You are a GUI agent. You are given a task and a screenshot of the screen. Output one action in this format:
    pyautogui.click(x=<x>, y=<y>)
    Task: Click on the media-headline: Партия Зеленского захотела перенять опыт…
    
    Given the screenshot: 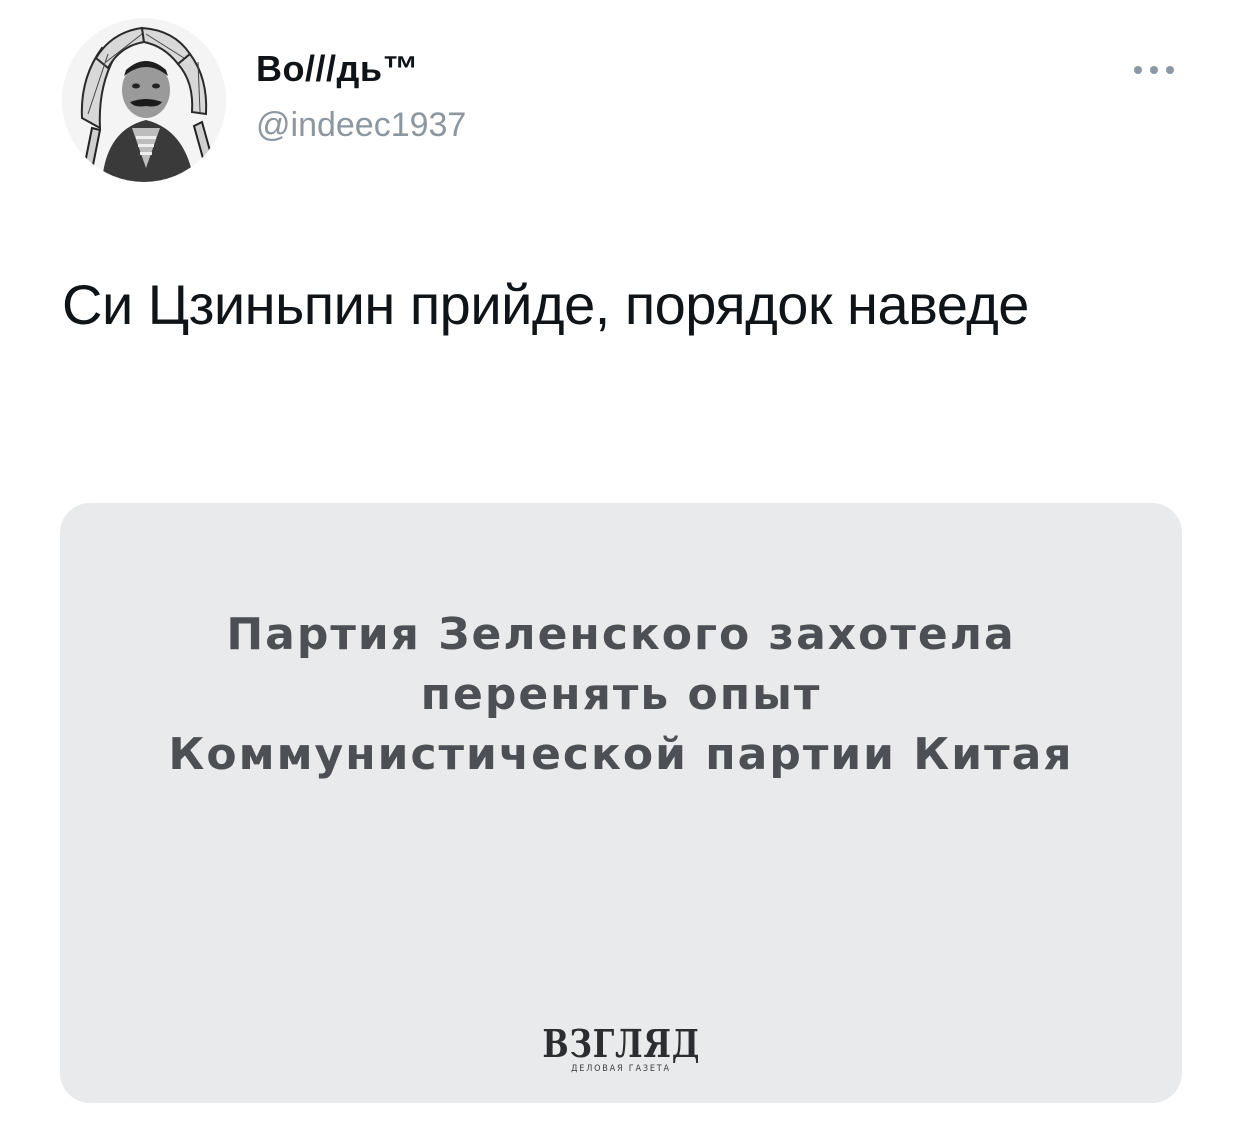 What is the action you would take?
    pyautogui.click(x=621, y=695)
    